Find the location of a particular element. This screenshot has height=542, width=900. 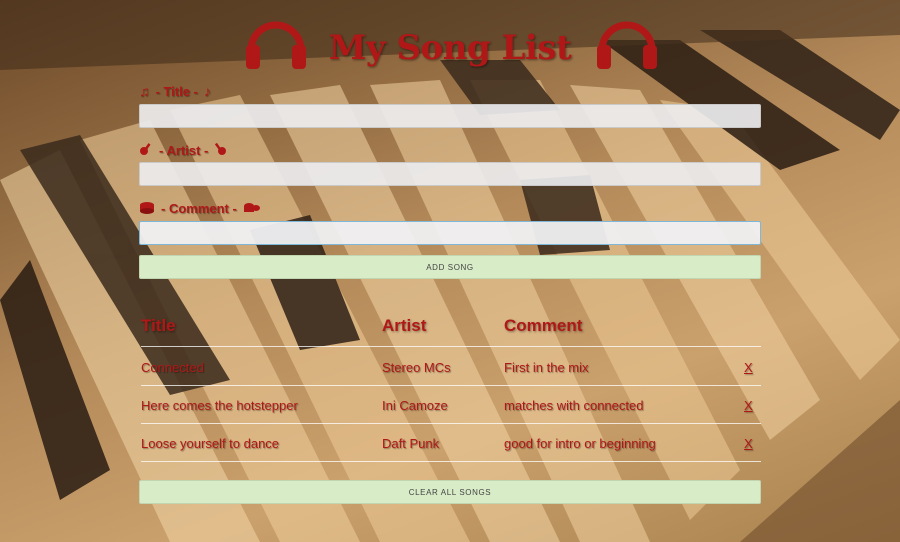

page-title: My Song List is located at coordinates (450, 48).